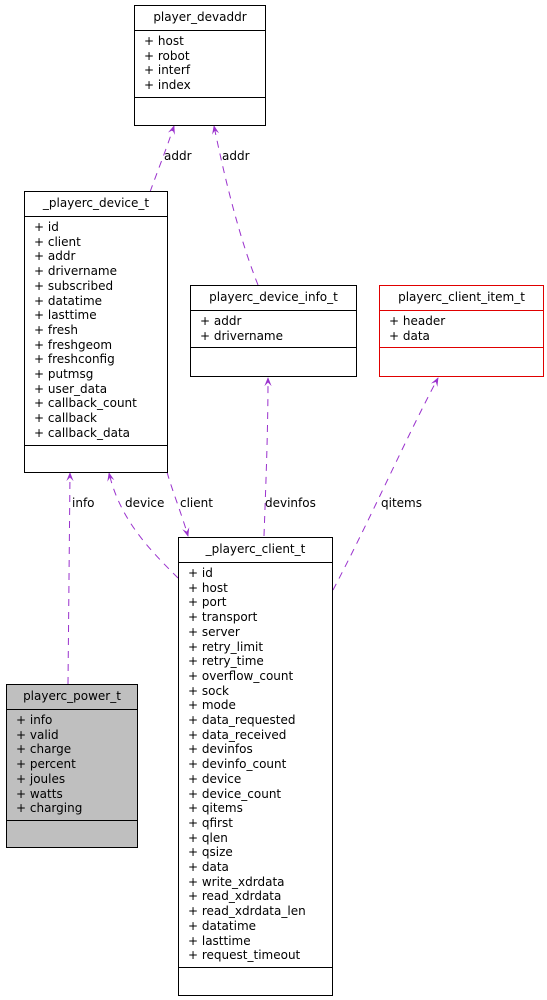 This screenshot has height=1000, width=547. What do you see at coordinates (210, 822) in the screenshot?
I see `attribute: + qfirst` at bounding box center [210, 822].